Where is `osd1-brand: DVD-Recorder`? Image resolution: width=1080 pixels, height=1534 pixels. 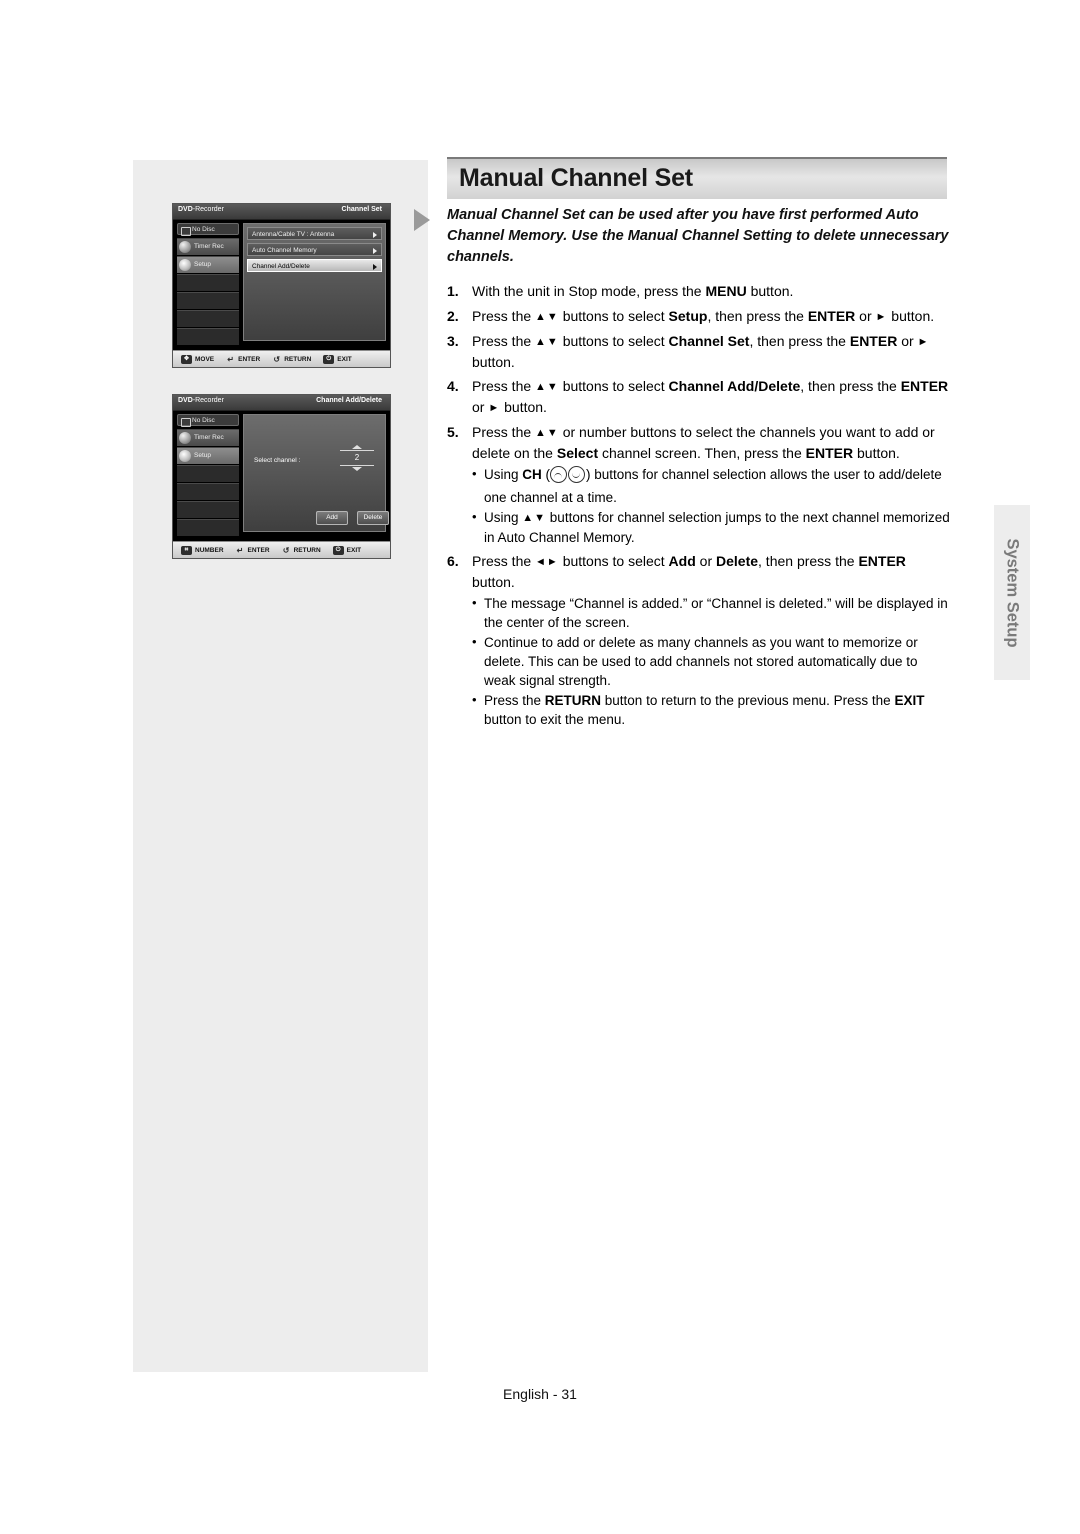 osd1-brand: DVD-Recorder is located at coordinates (201, 209).